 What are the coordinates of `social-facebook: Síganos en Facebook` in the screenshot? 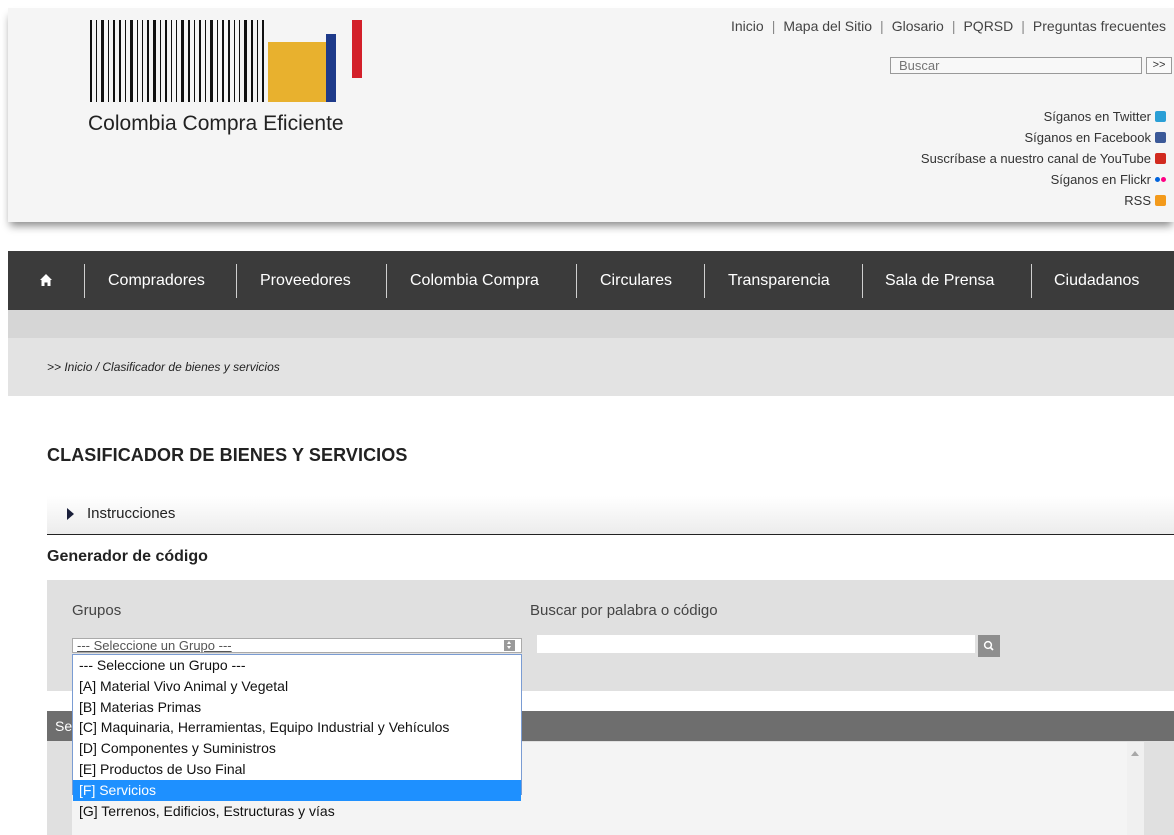 It's located at (1043, 137).